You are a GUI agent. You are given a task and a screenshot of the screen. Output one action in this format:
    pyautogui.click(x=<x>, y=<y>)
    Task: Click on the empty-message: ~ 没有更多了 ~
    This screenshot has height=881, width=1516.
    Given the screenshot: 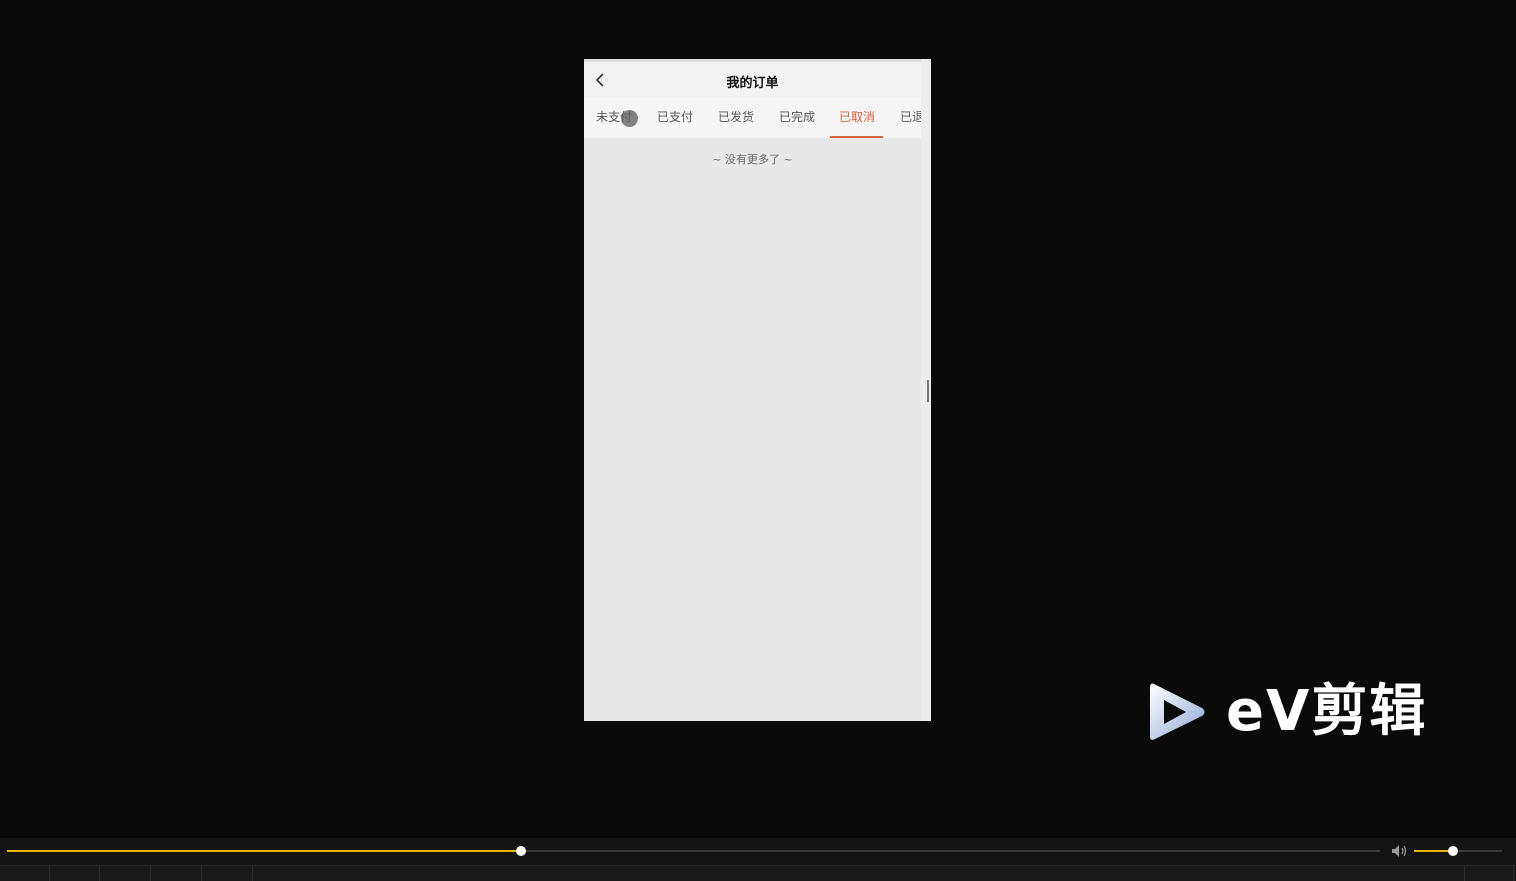 What is the action you would take?
    pyautogui.click(x=752, y=159)
    